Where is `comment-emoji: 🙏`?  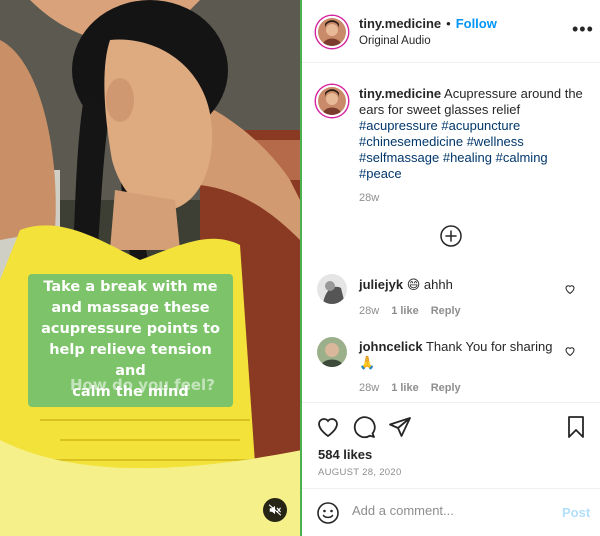 comment-emoji: 🙏 is located at coordinates (367, 362).